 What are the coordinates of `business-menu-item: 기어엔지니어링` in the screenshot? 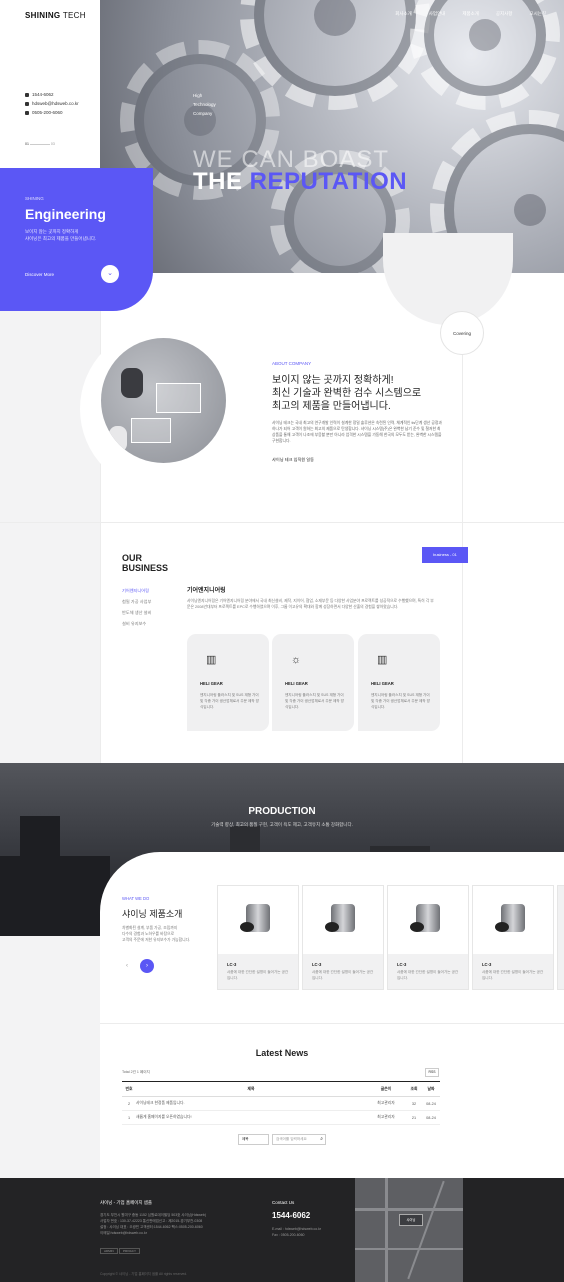 It's located at (136, 590).